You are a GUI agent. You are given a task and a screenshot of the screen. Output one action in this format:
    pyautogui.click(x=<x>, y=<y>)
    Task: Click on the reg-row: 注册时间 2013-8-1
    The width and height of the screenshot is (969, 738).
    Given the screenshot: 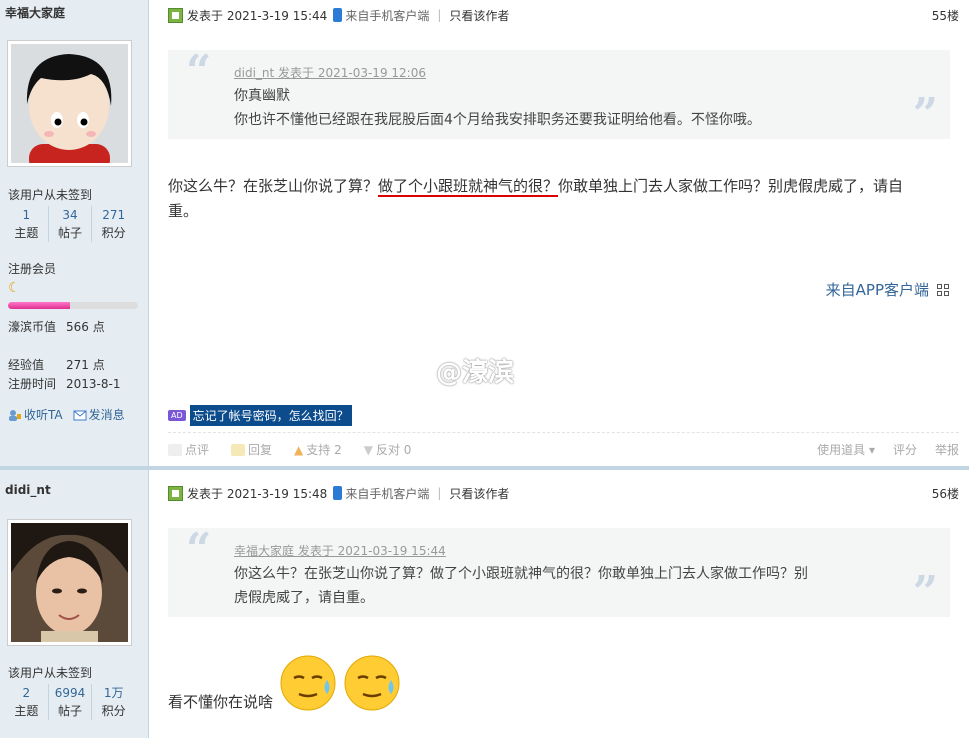 What is the action you would take?
    pyautogui.click(x=64, y=383)
    